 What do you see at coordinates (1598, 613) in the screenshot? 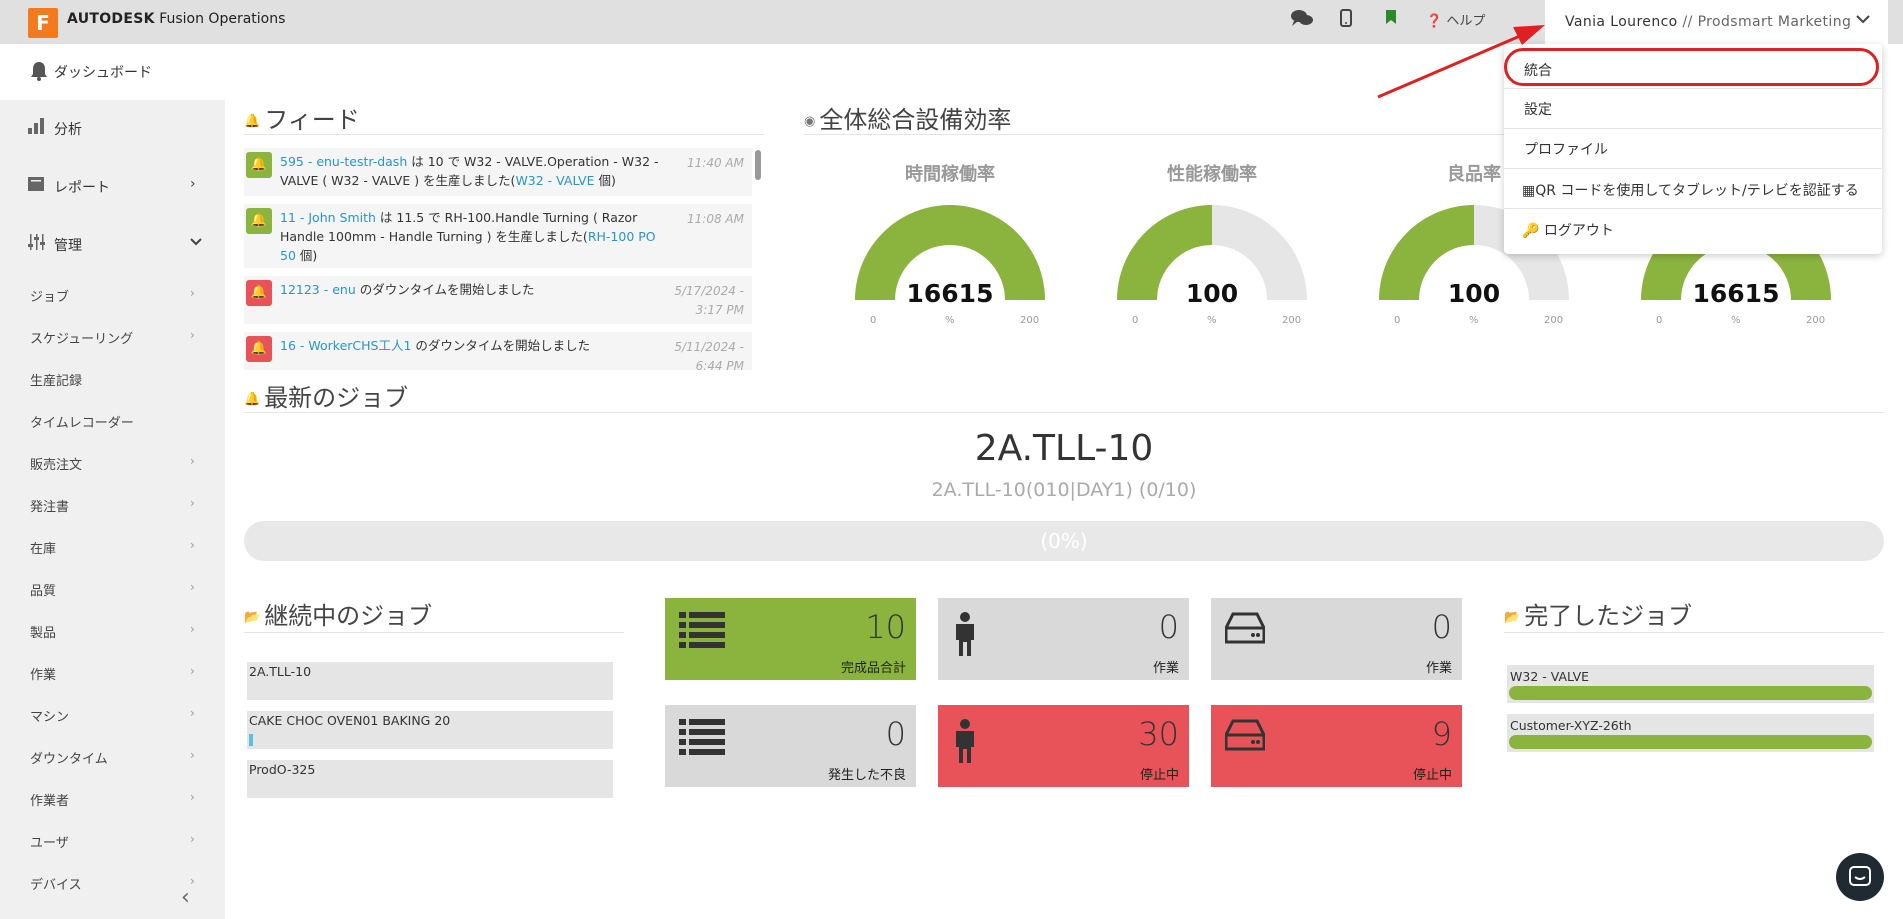
I see `completed-jobs-title: 📂 完了したジョブ` at bounding box center [1598, 613].